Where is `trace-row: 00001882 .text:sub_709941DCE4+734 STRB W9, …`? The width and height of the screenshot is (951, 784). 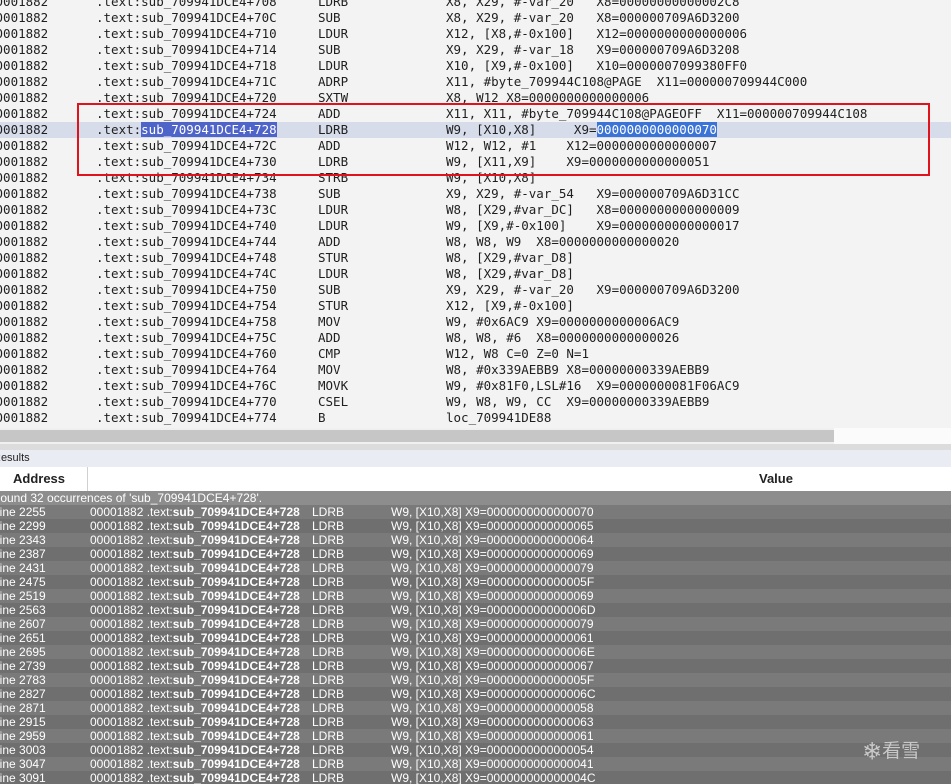 trace-row: 00001882 .text:sub_709941DCE4+734 STRB W9, … is located at coordinates (475, 178).